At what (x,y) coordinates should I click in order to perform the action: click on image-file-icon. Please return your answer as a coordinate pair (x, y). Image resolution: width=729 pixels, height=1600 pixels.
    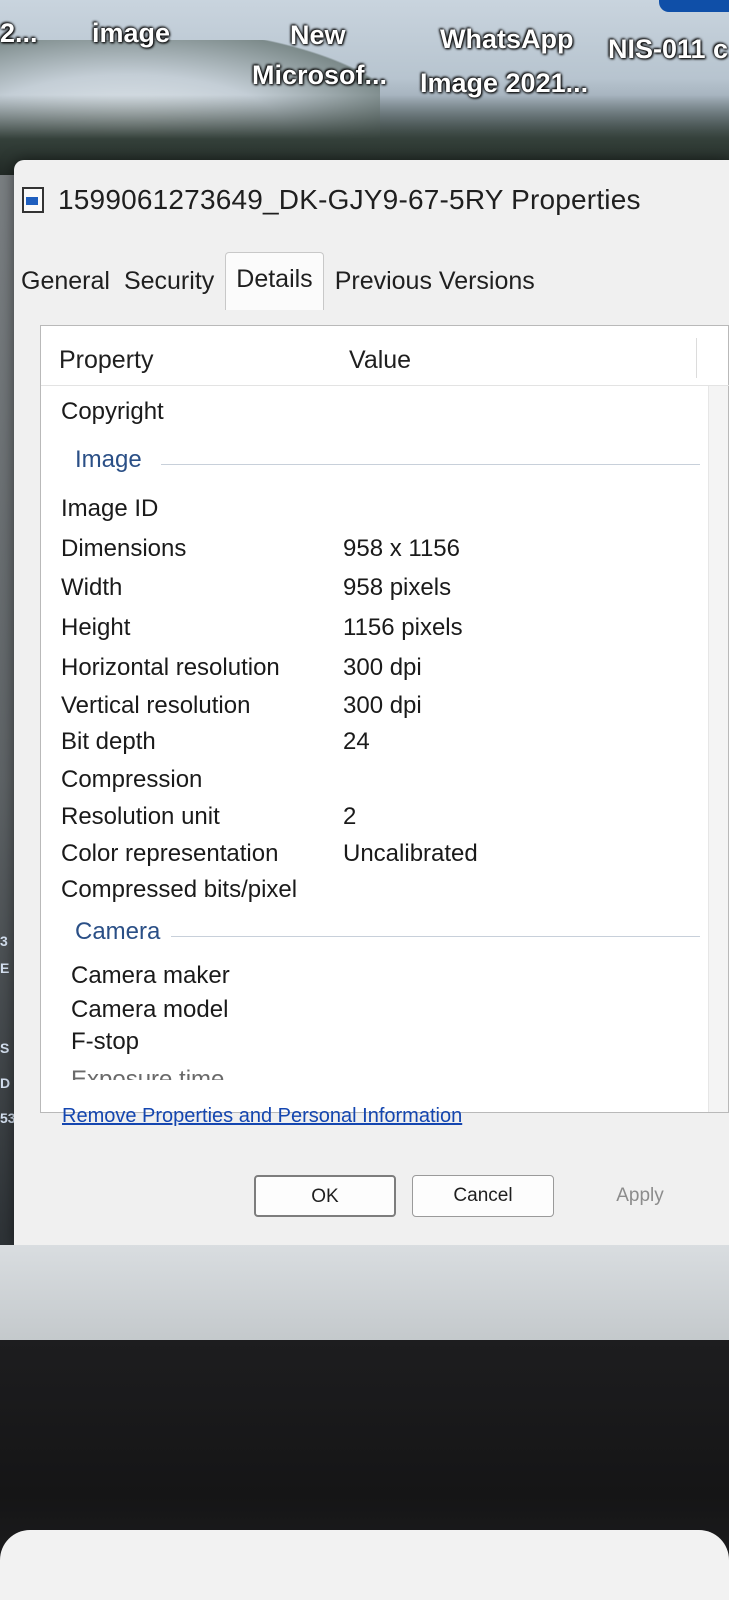
    Looking at the image, I should click on (33, 200).